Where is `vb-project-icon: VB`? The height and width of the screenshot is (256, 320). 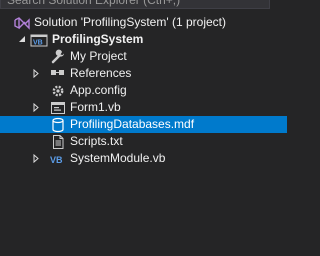 vb-project-icon: VB is located at coordinates (39, 40).